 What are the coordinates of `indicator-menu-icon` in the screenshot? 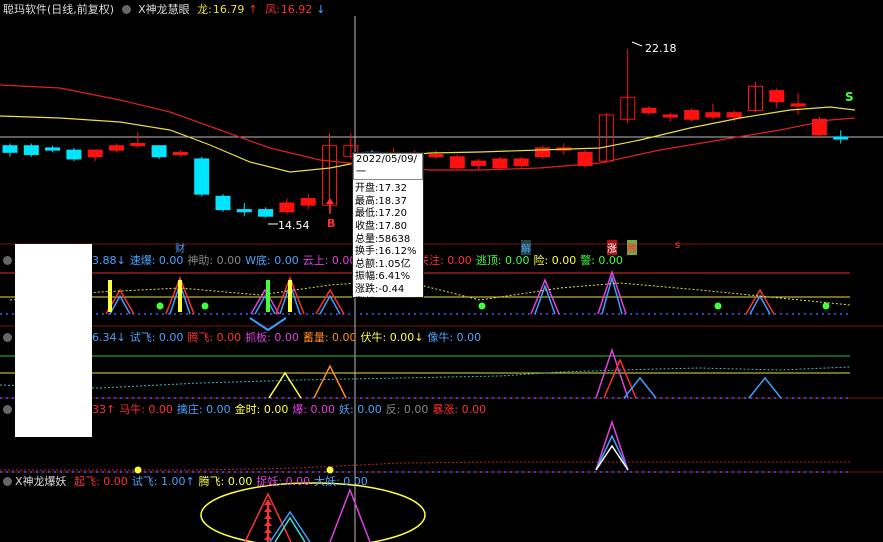 It's located at (126, 9).